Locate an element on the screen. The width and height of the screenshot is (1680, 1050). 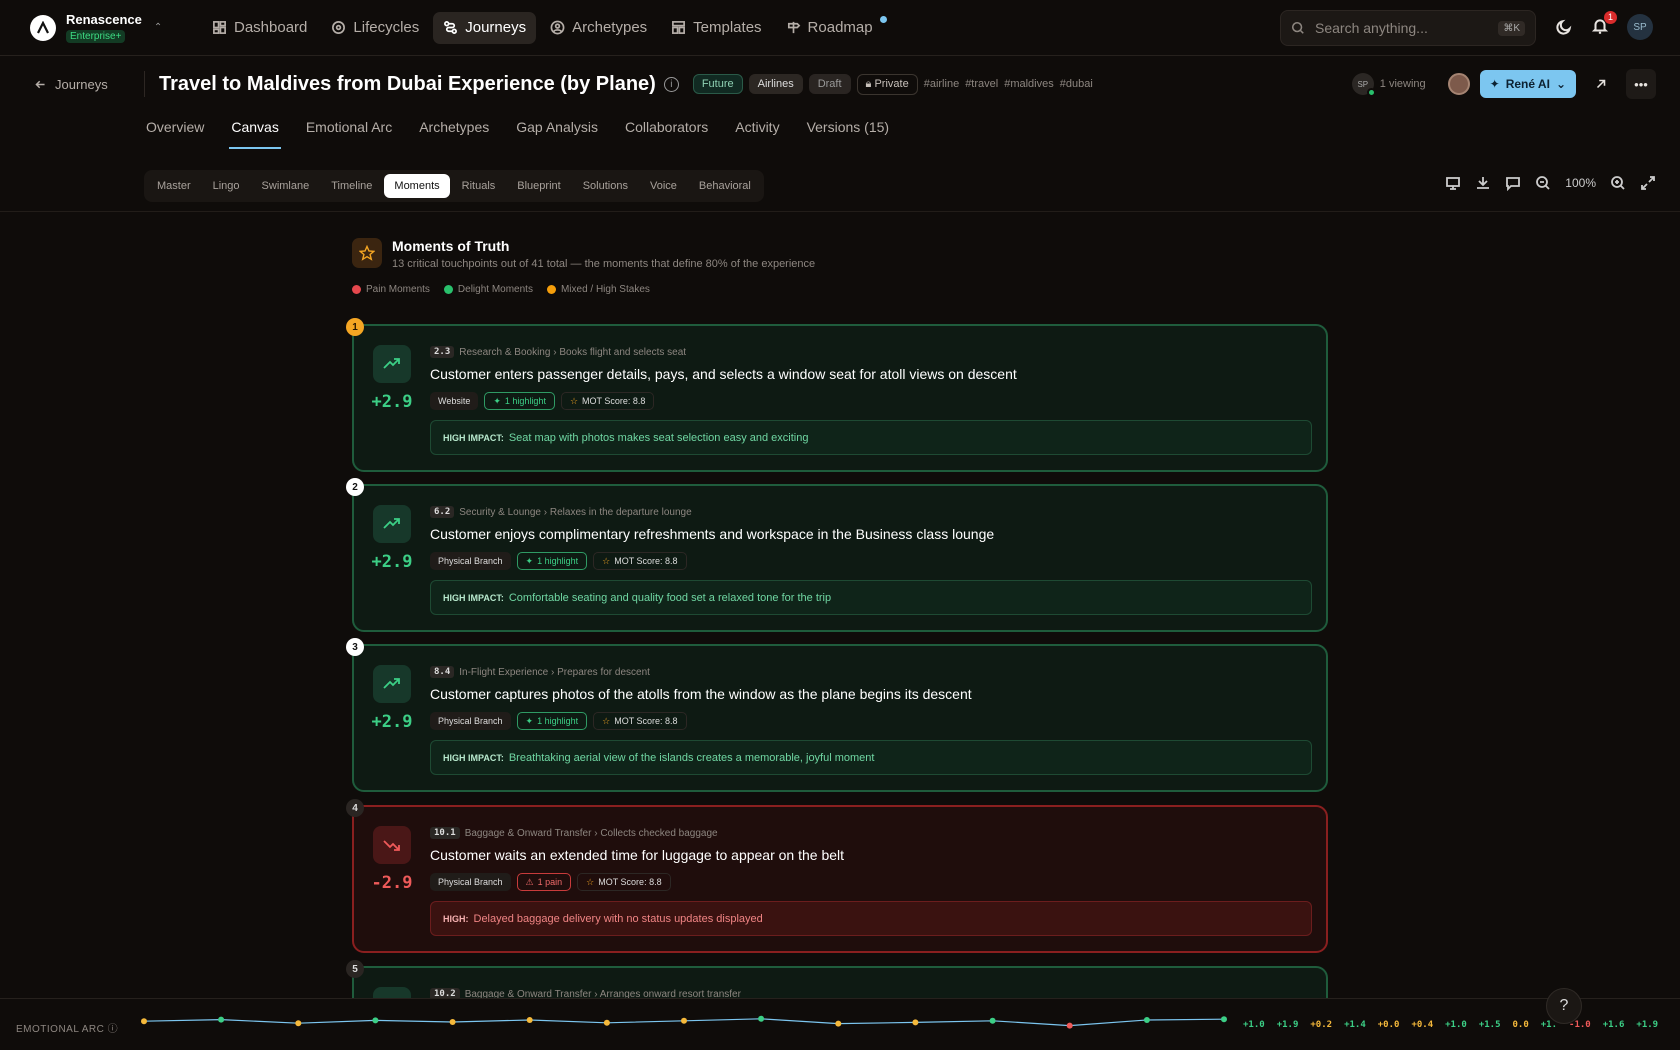
zoom-out-icon is located at coordinates (1543, 183).